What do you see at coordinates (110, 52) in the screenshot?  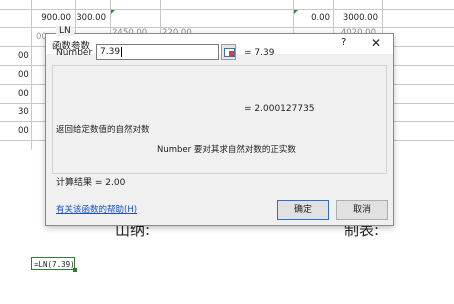 I see `number-input-value: 7.39` at bounding box center [110, 52].